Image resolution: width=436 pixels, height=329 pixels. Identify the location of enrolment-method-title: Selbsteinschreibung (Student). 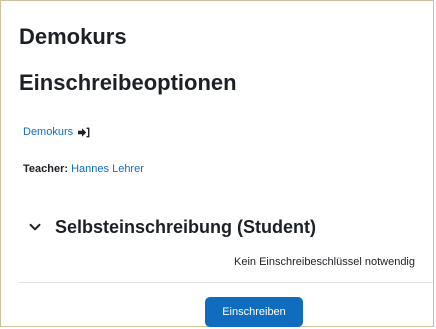
(186, 227).